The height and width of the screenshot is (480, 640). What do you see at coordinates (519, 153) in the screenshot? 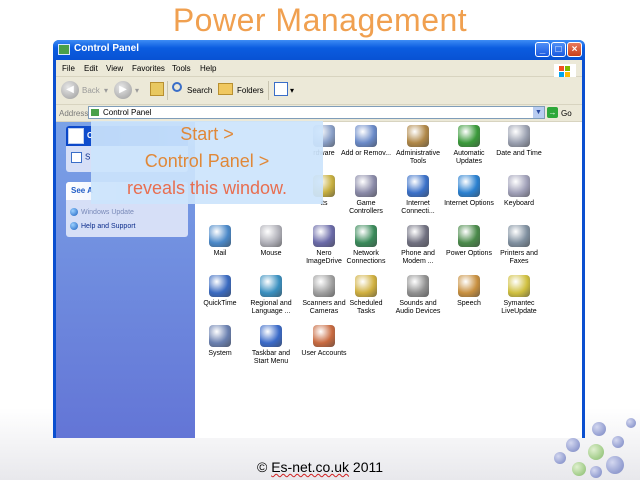
I see `control-panel-item-label: Date and Time` at bounding box center [519, 153].